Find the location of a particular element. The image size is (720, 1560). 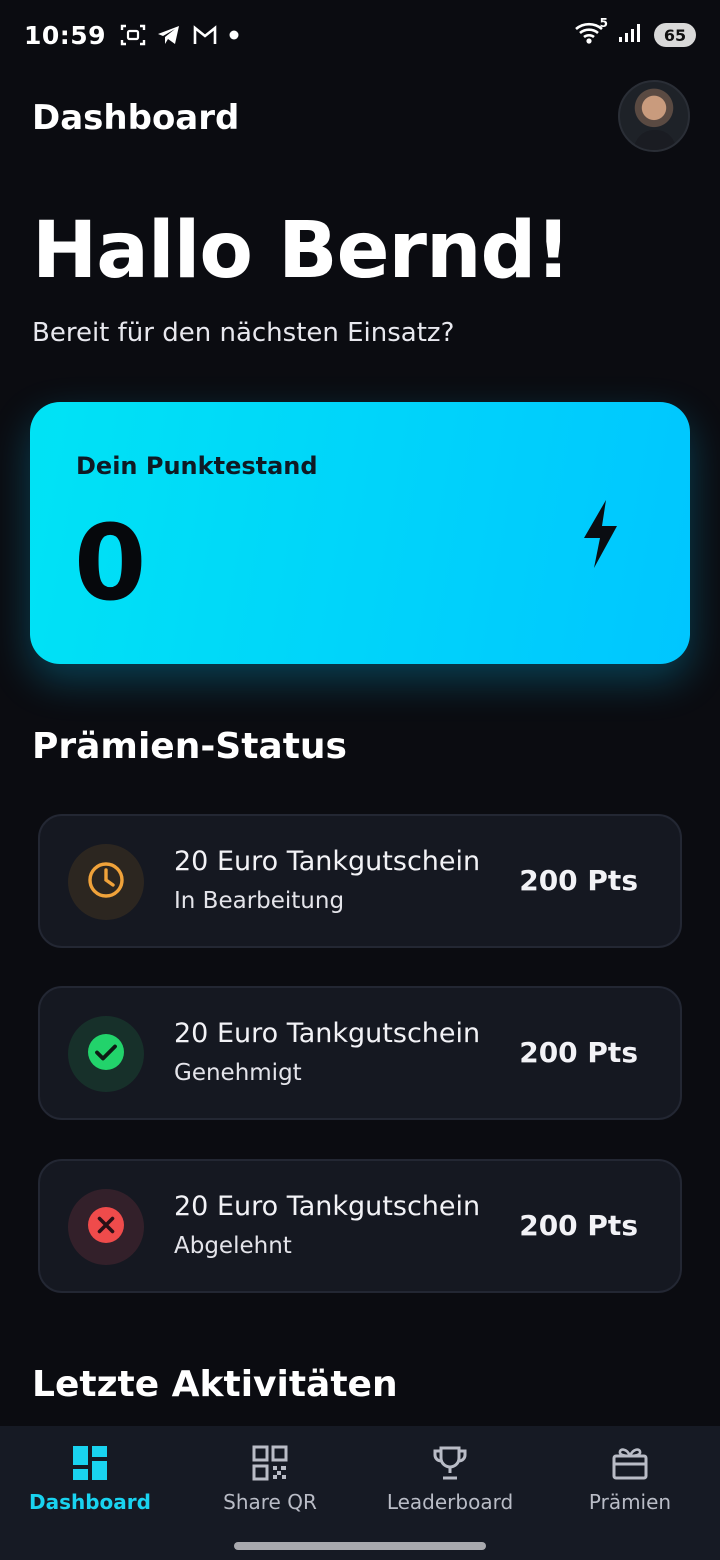

notification-dot-icon is located at coordinates (234, 35).